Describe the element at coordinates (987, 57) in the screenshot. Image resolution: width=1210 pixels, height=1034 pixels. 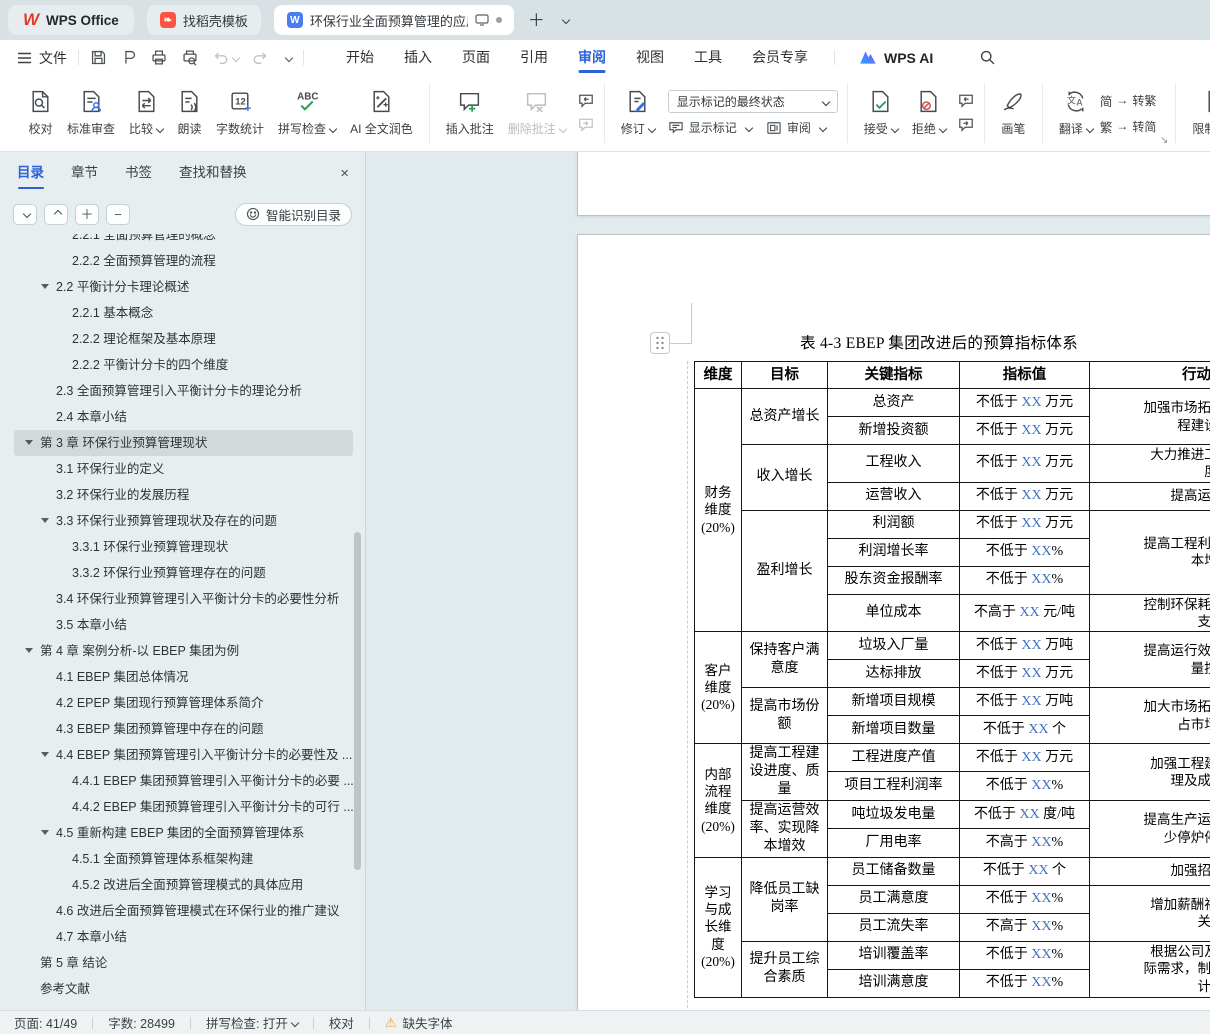
I see `search-icon` at that location.